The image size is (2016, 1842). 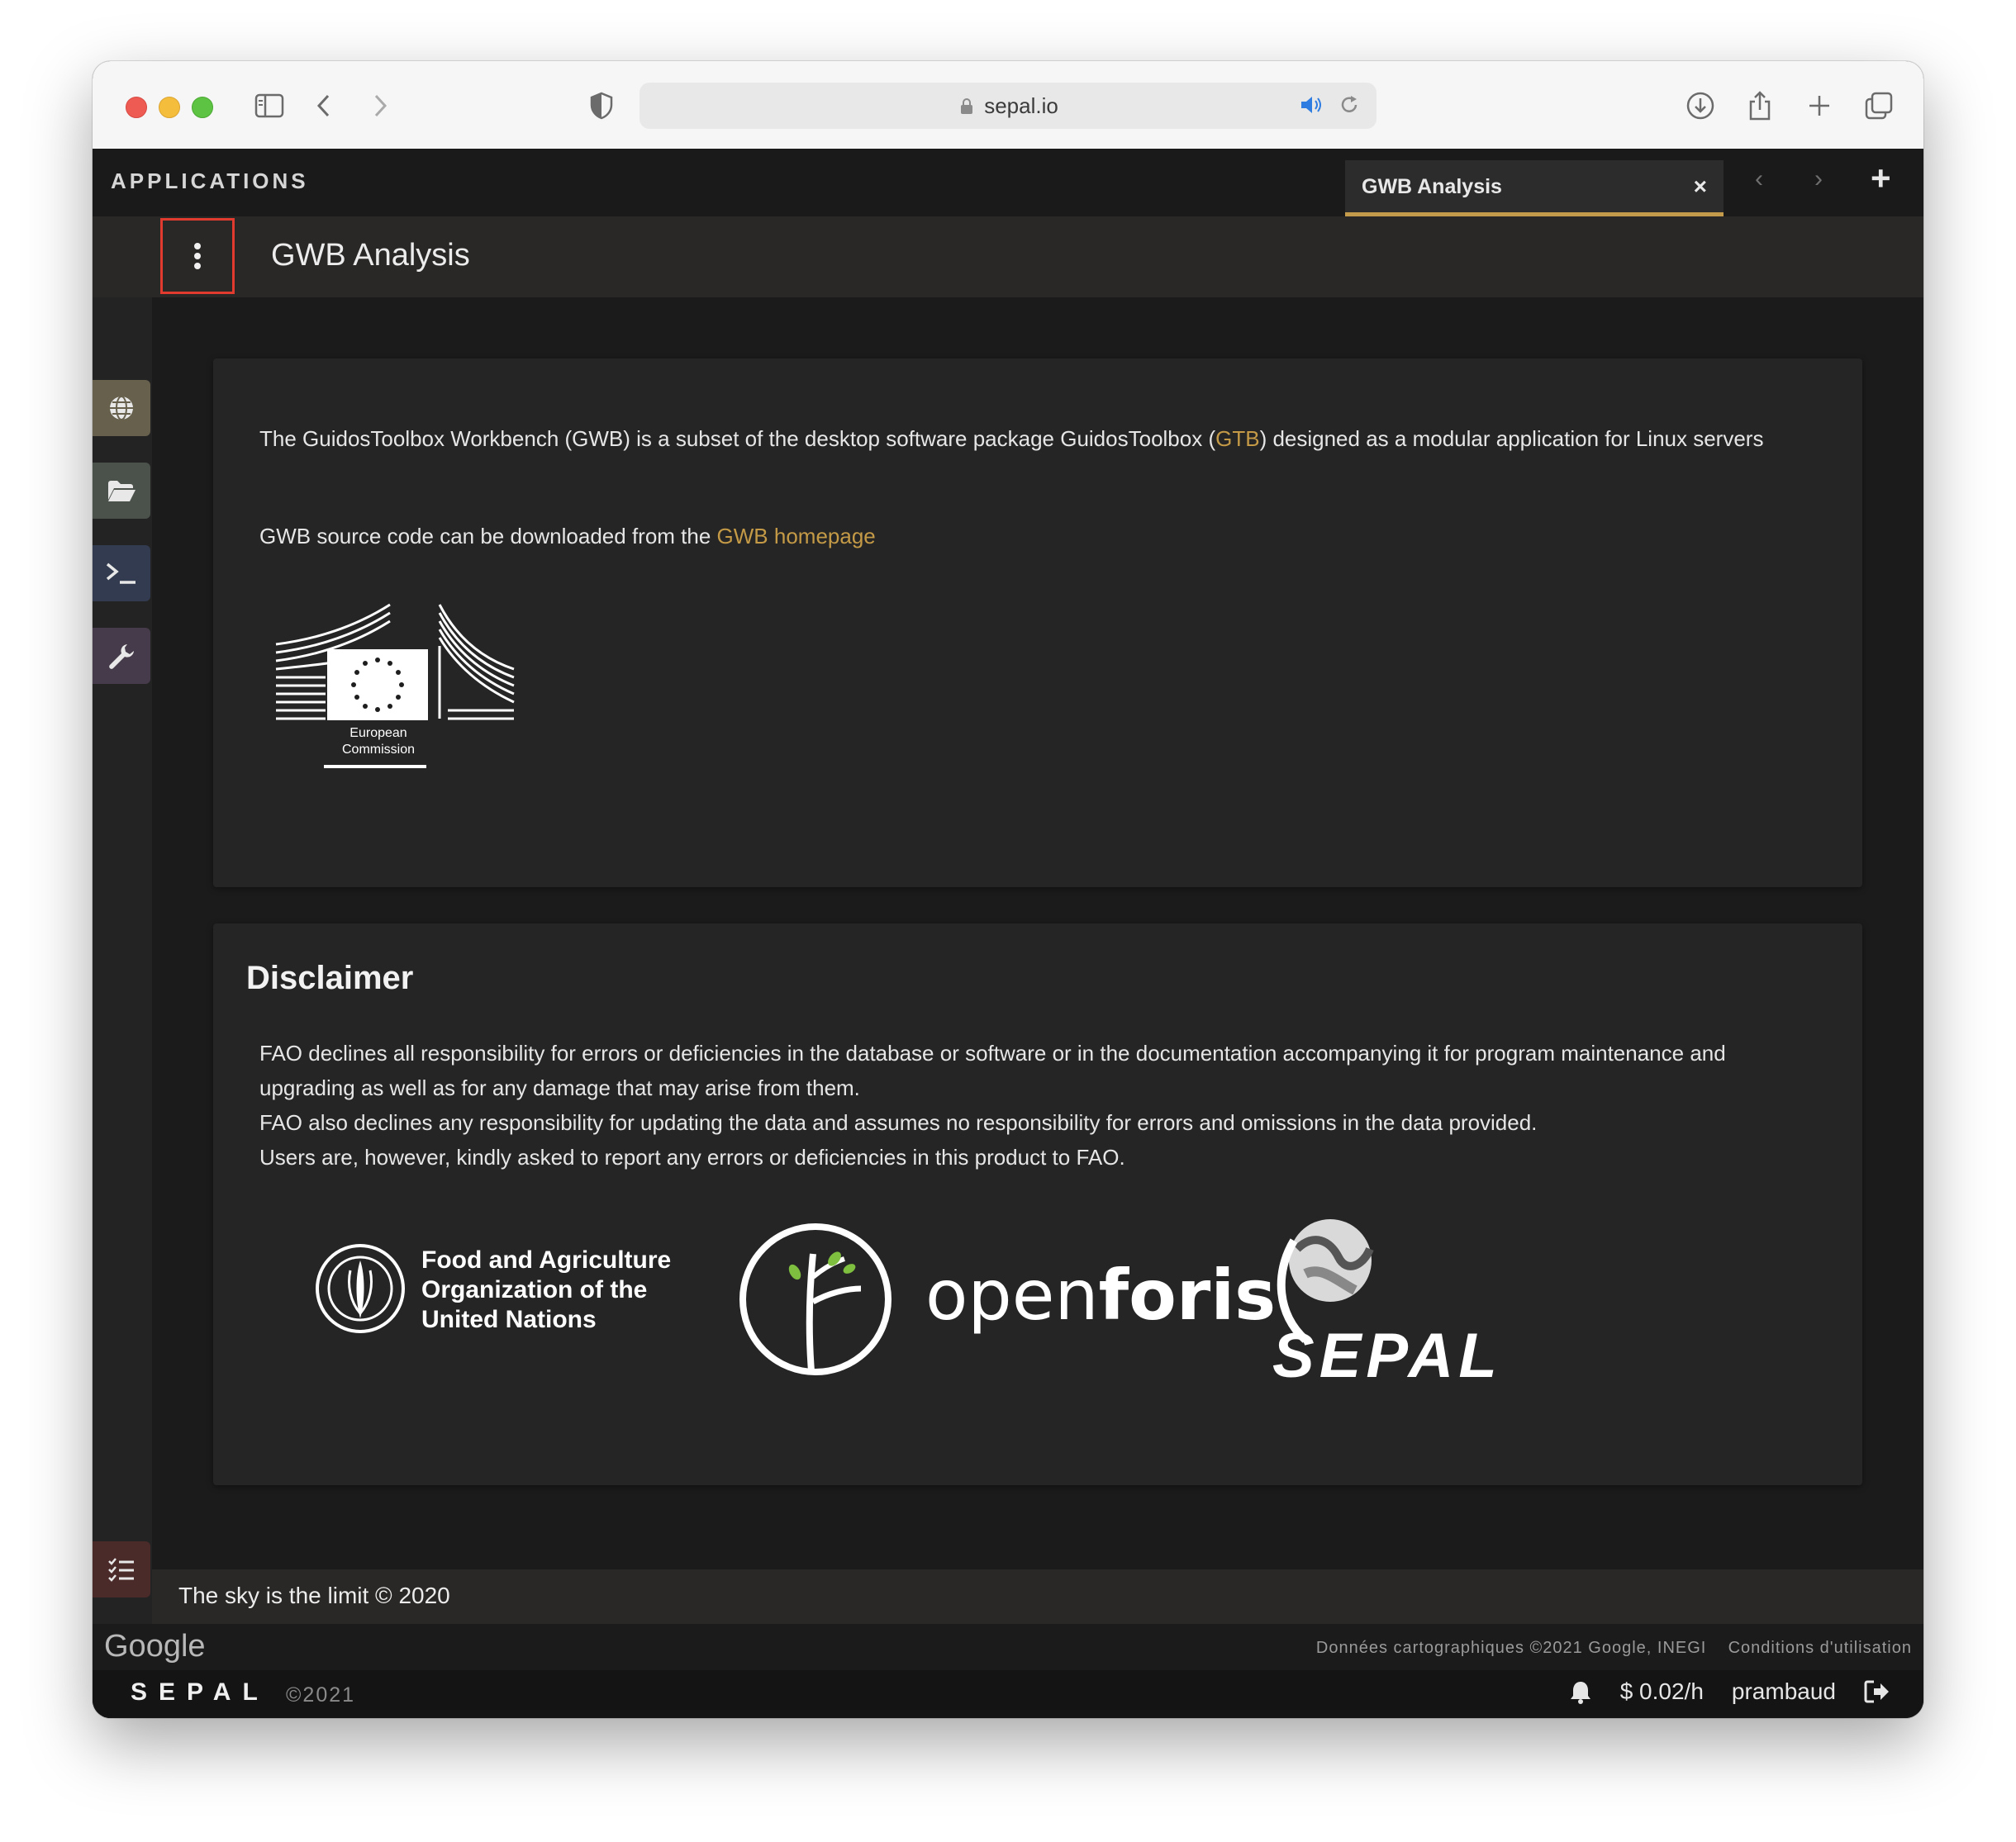 I want to click on sepal-logo: SEPAL, so click(x=1404, y=1304).